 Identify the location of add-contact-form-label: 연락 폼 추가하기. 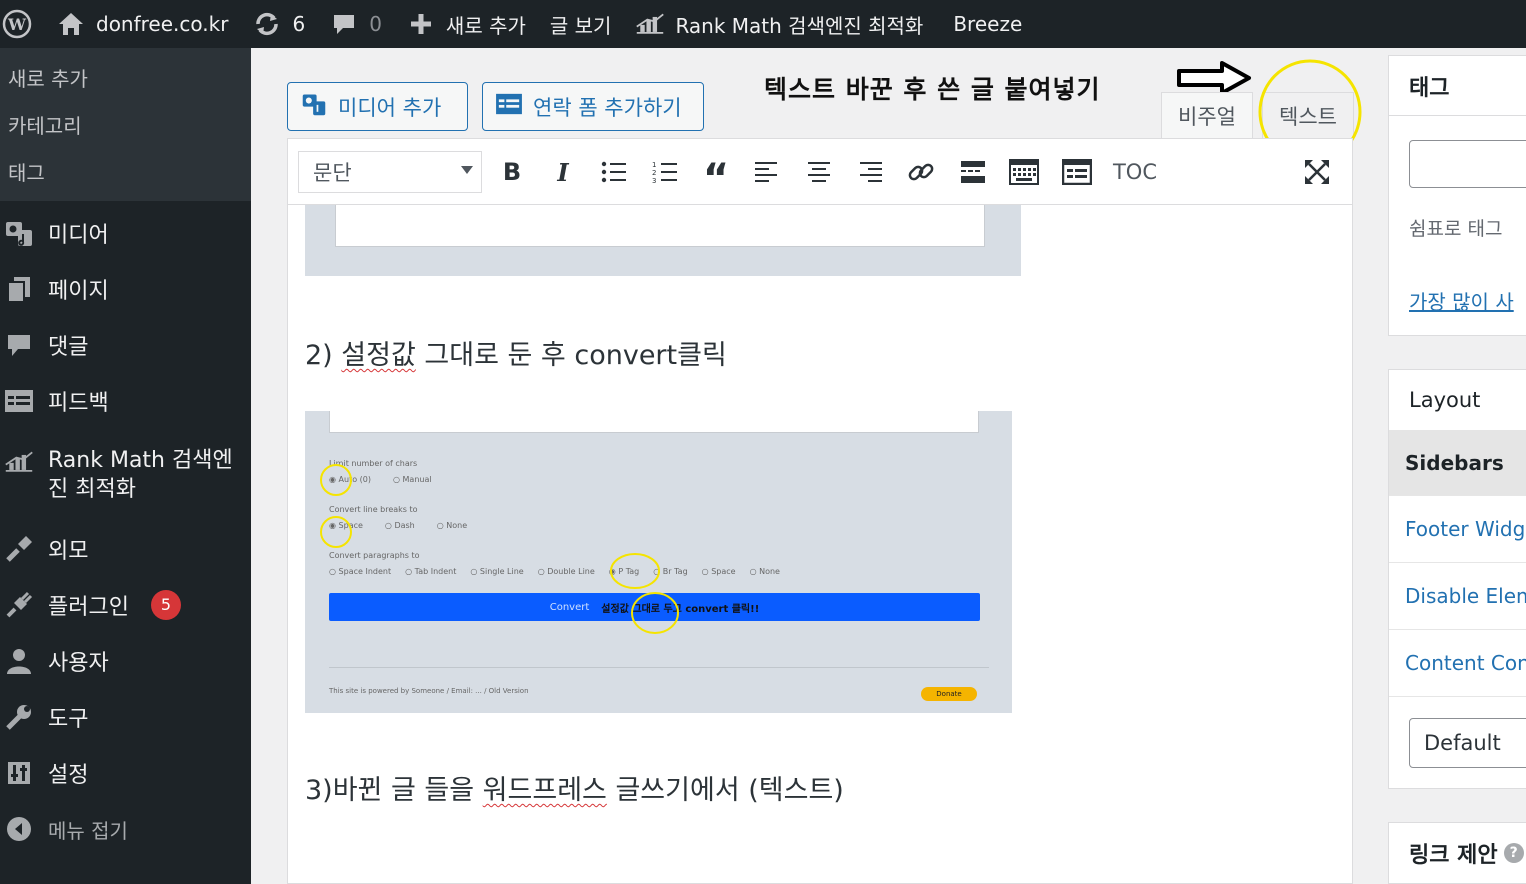
(607, 107).